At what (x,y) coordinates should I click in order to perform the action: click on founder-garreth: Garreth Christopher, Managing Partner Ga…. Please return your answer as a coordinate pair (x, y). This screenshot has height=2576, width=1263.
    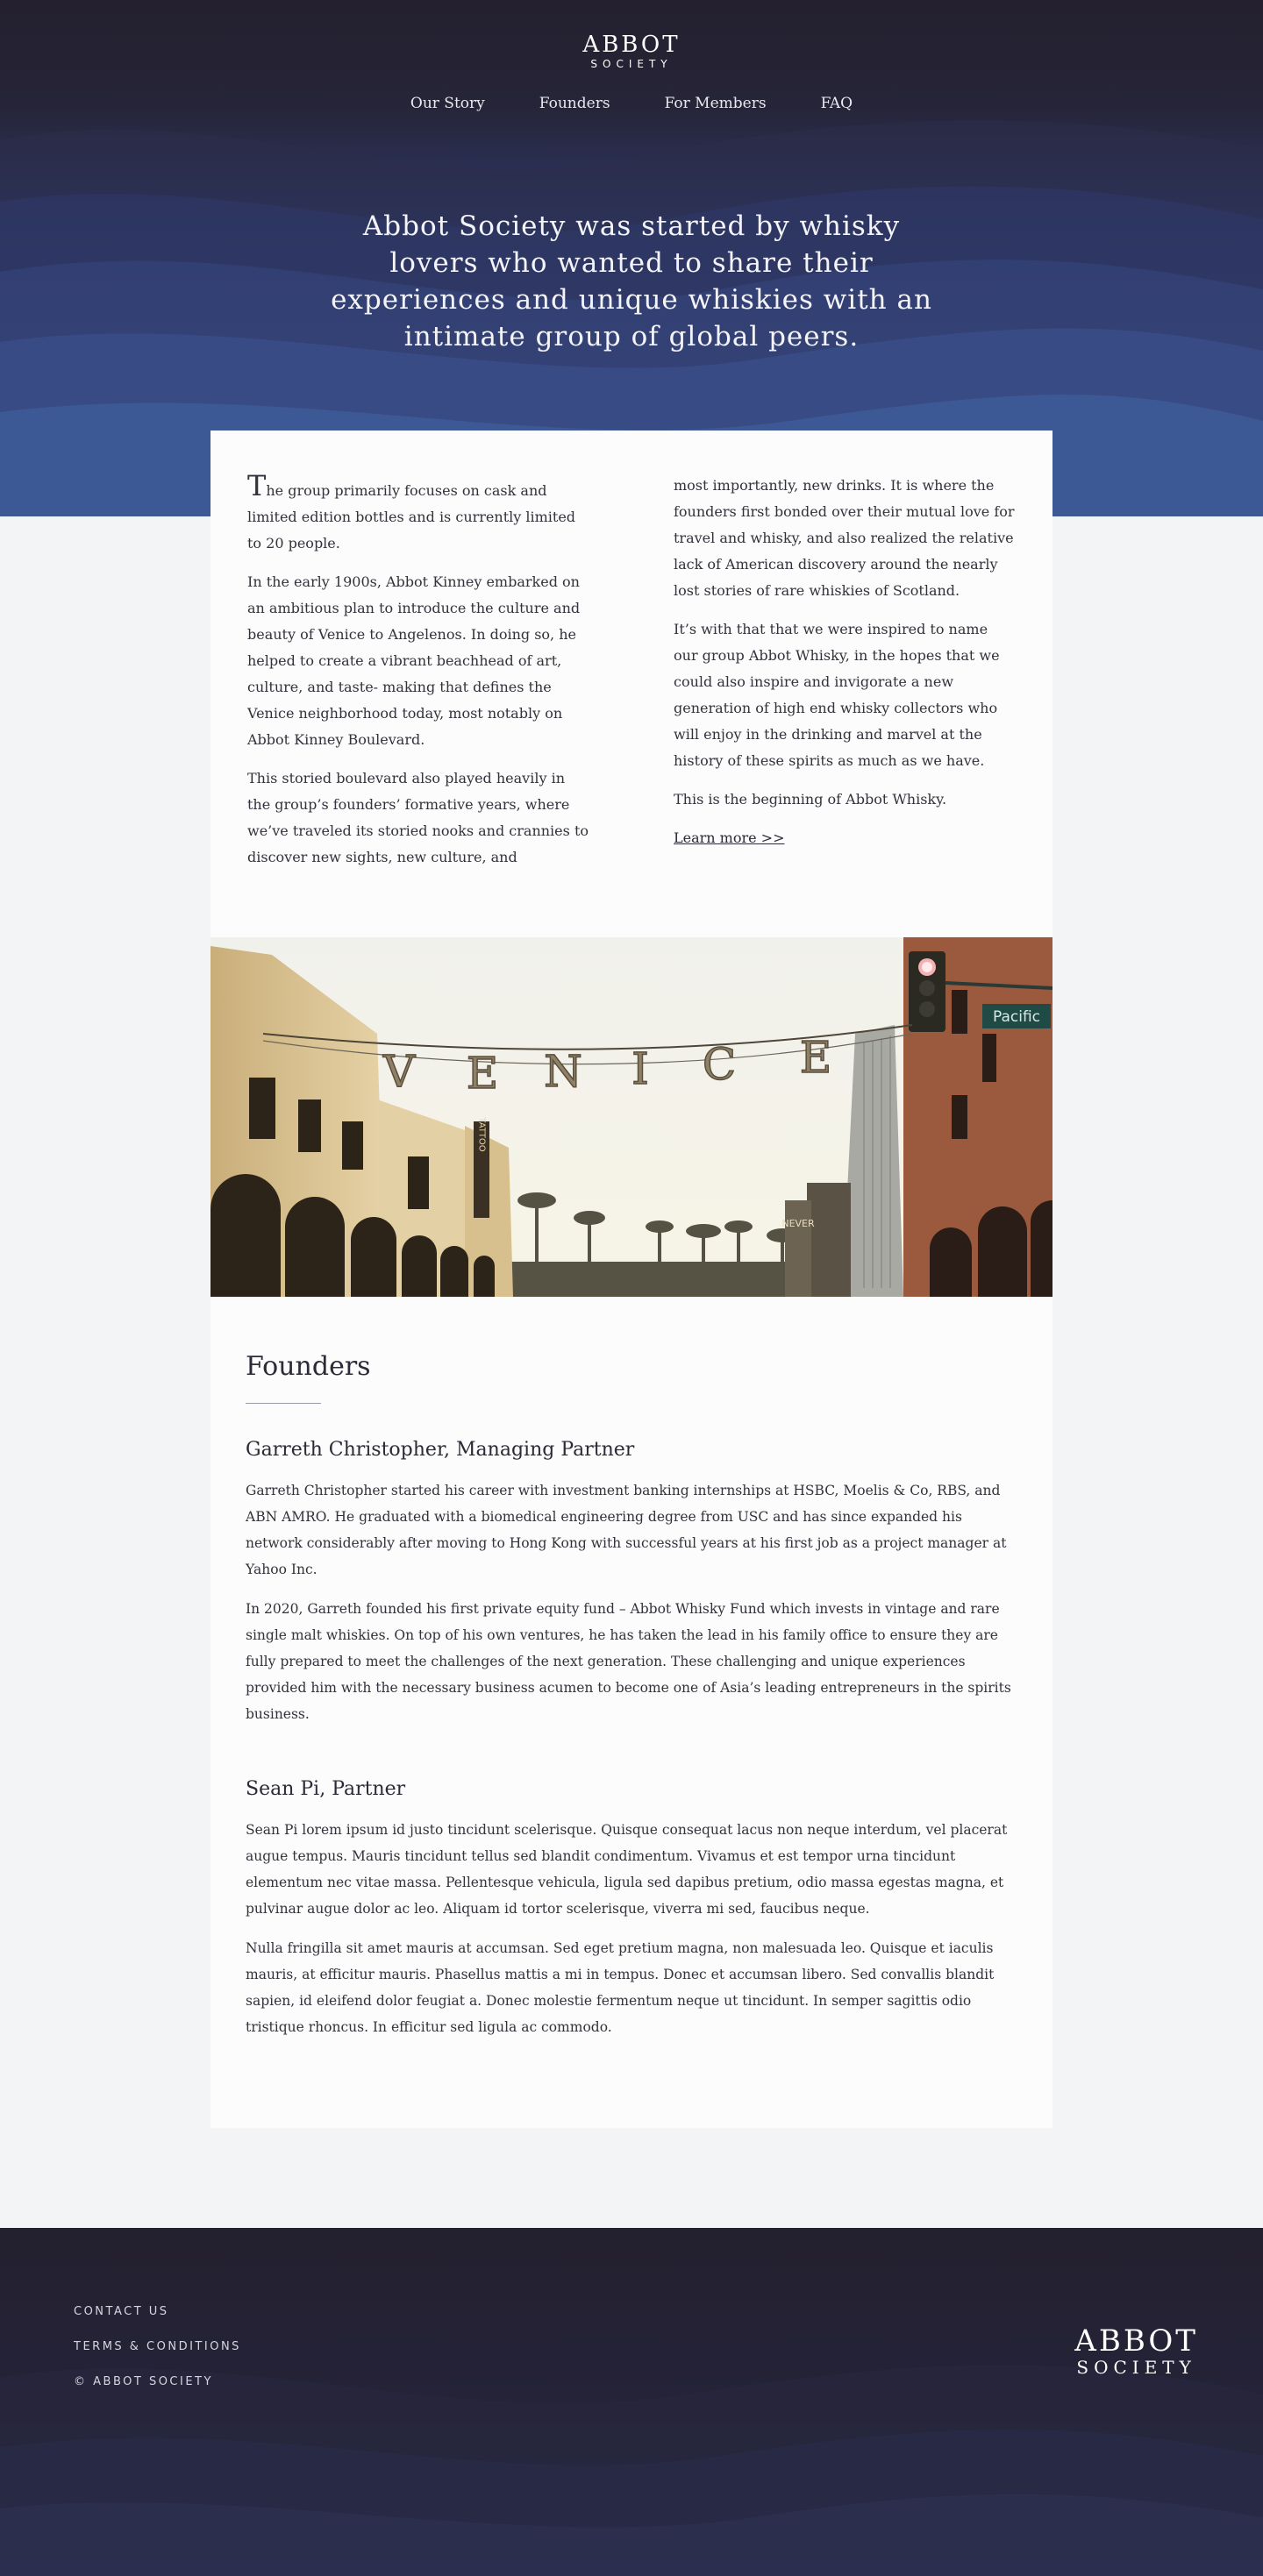
    Looking at the image, I should click on (631, 1582).